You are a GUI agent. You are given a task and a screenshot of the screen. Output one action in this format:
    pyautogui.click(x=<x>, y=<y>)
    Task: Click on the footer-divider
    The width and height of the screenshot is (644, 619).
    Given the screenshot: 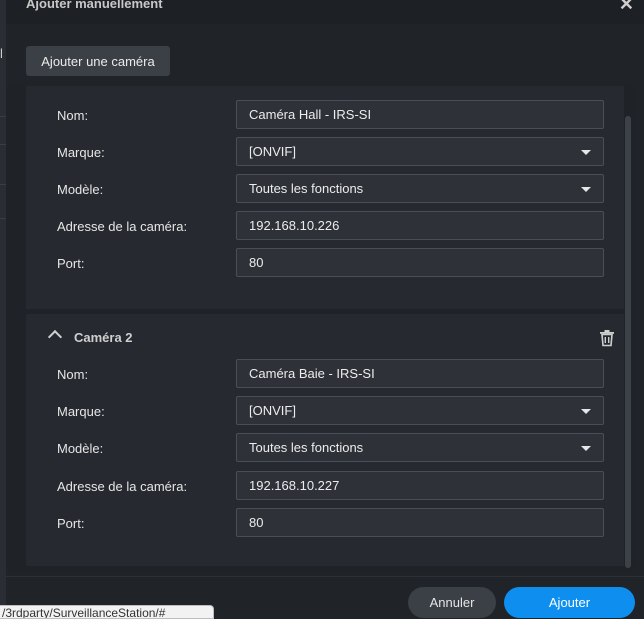 What is the action you would take?
    pyautogui.click(x=325, y=576)
    